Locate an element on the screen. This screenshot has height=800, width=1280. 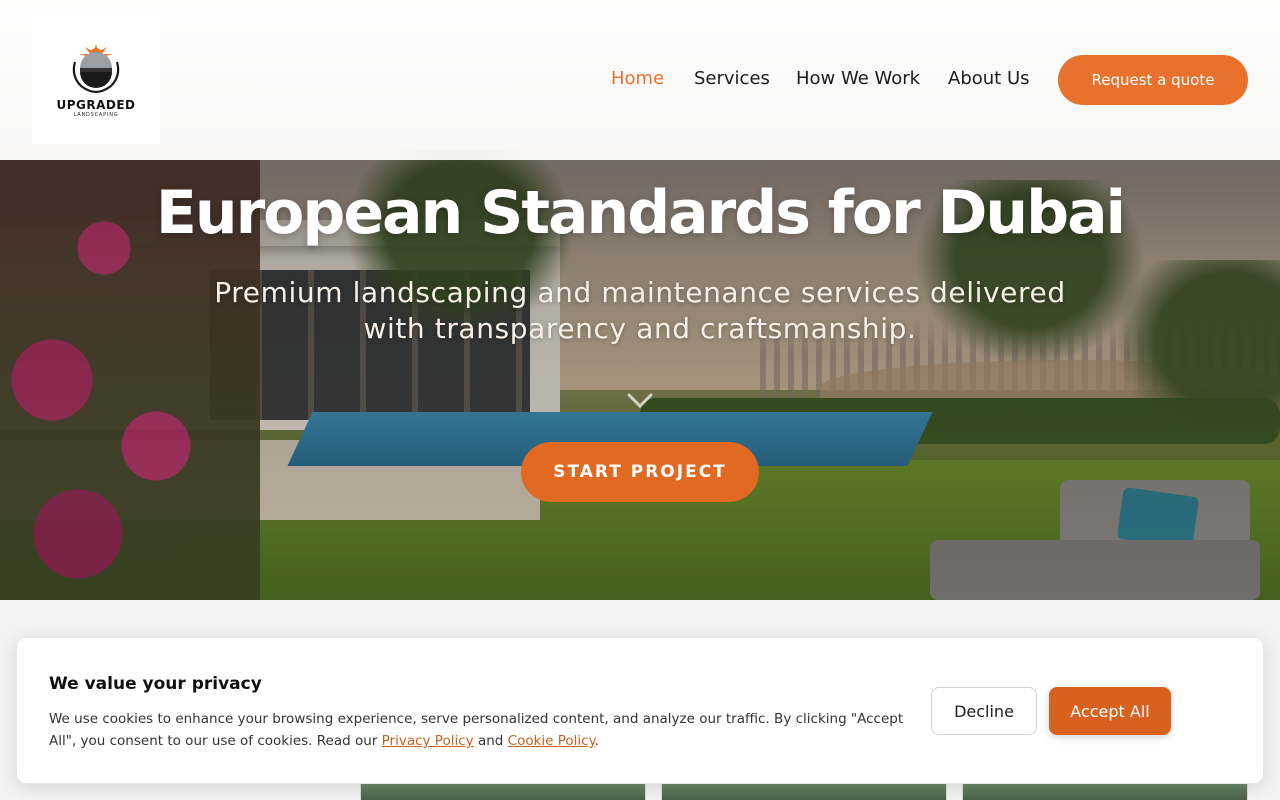
privacy-policy-link: Privacy Policy is located at coordinates (428, 741).